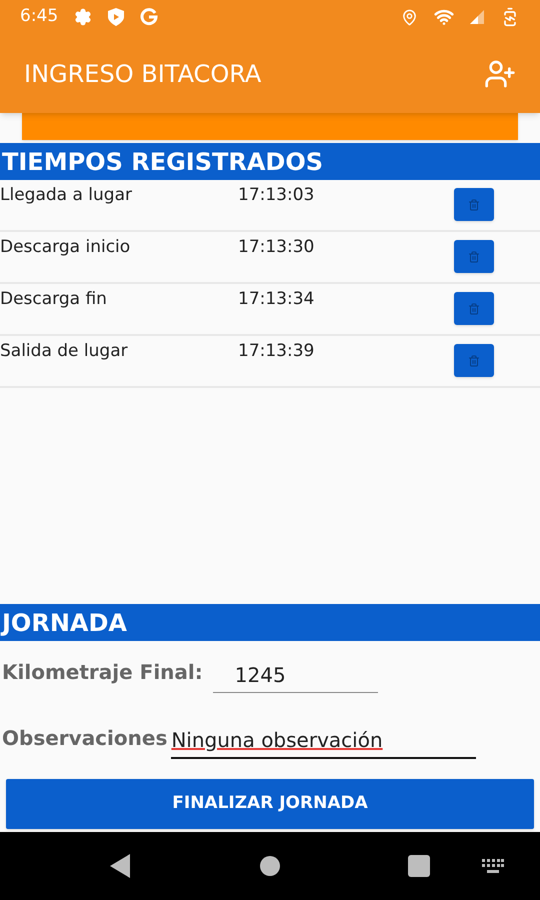 The height and width of the screenshot is (900, 540). What do you see at coordinates (120, 866) in the screenshot?
I see `back-icon` at bounding box center [120, 866].